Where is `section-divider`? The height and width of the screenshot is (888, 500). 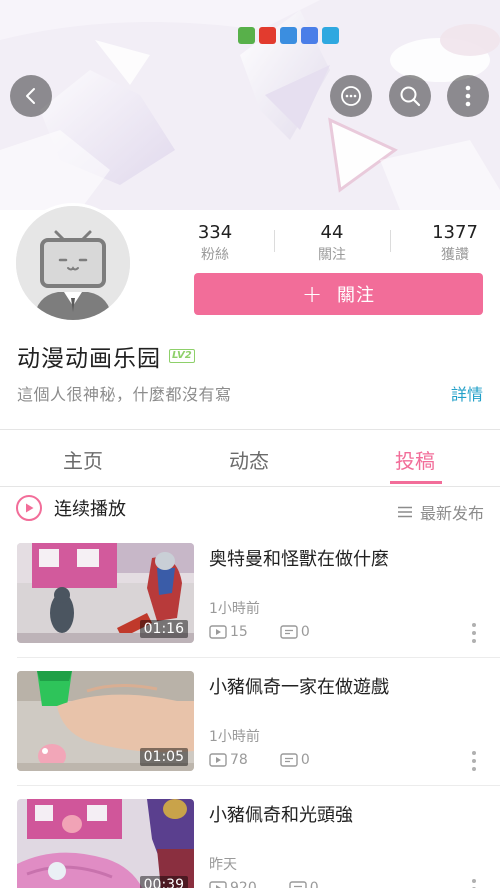
section-divider is located at coordinates (250, 429).